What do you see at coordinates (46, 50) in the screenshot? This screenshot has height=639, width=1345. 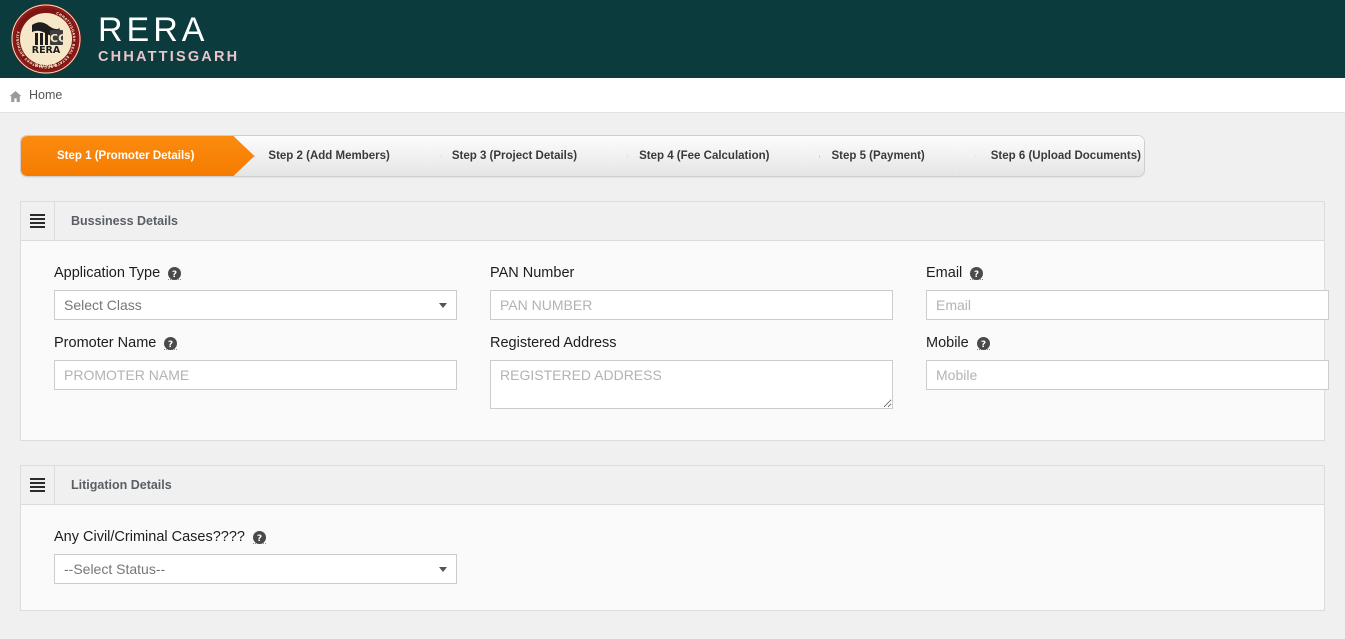 I see `svg-text: RERA` at bounding box center [46, 50].